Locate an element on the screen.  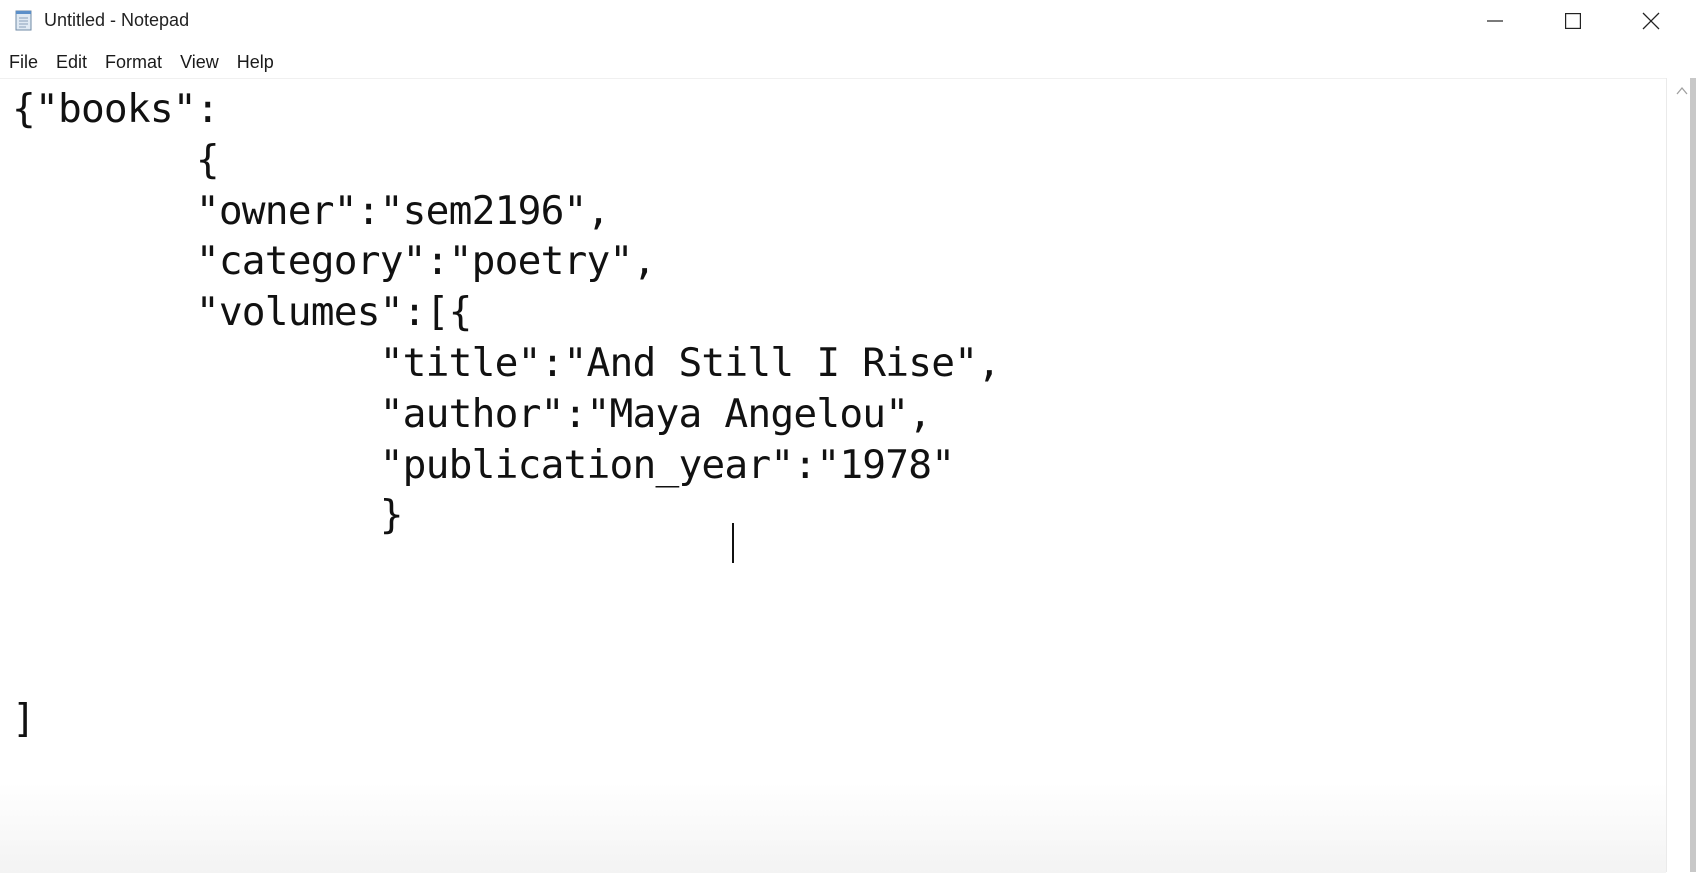
editor-line: "author":"Maya Angelou", is located at coordinates (472, 413).